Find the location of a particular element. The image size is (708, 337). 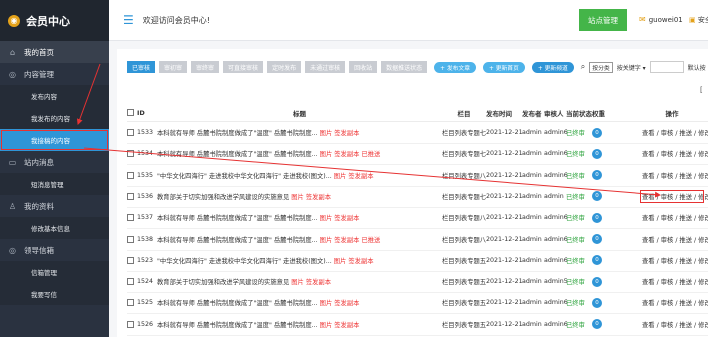

tab-first-review: 审初审 is located at coordinates (173, 67).